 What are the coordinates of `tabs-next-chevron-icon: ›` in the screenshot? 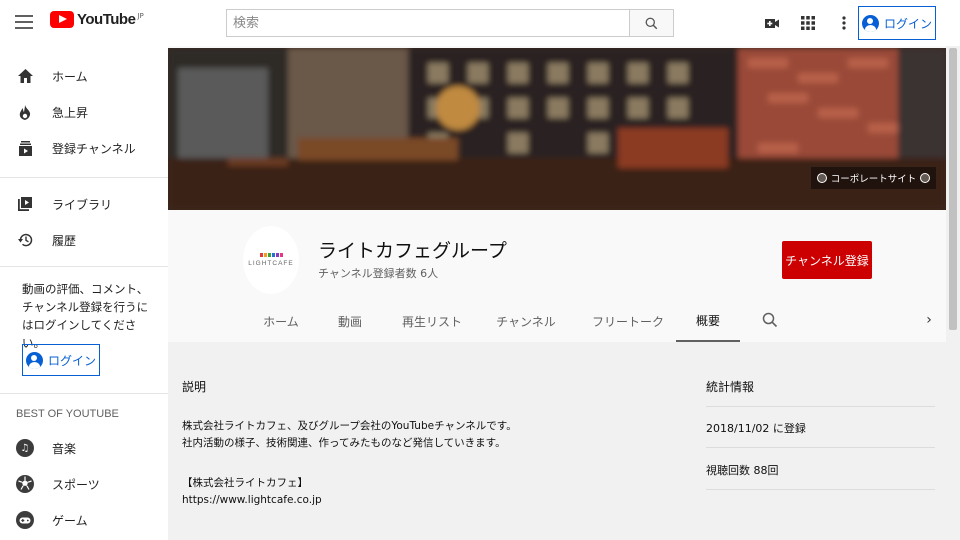 It's located at (929, 320).